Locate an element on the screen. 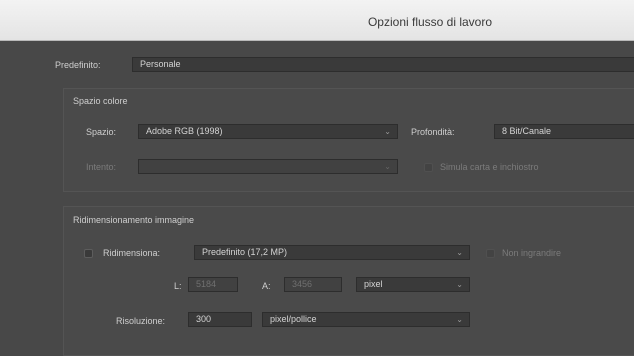 The height and width of the screenshot is (356, 634). resize-value: Predefinito (17,2 MP) is located at coordinates (245, 252).